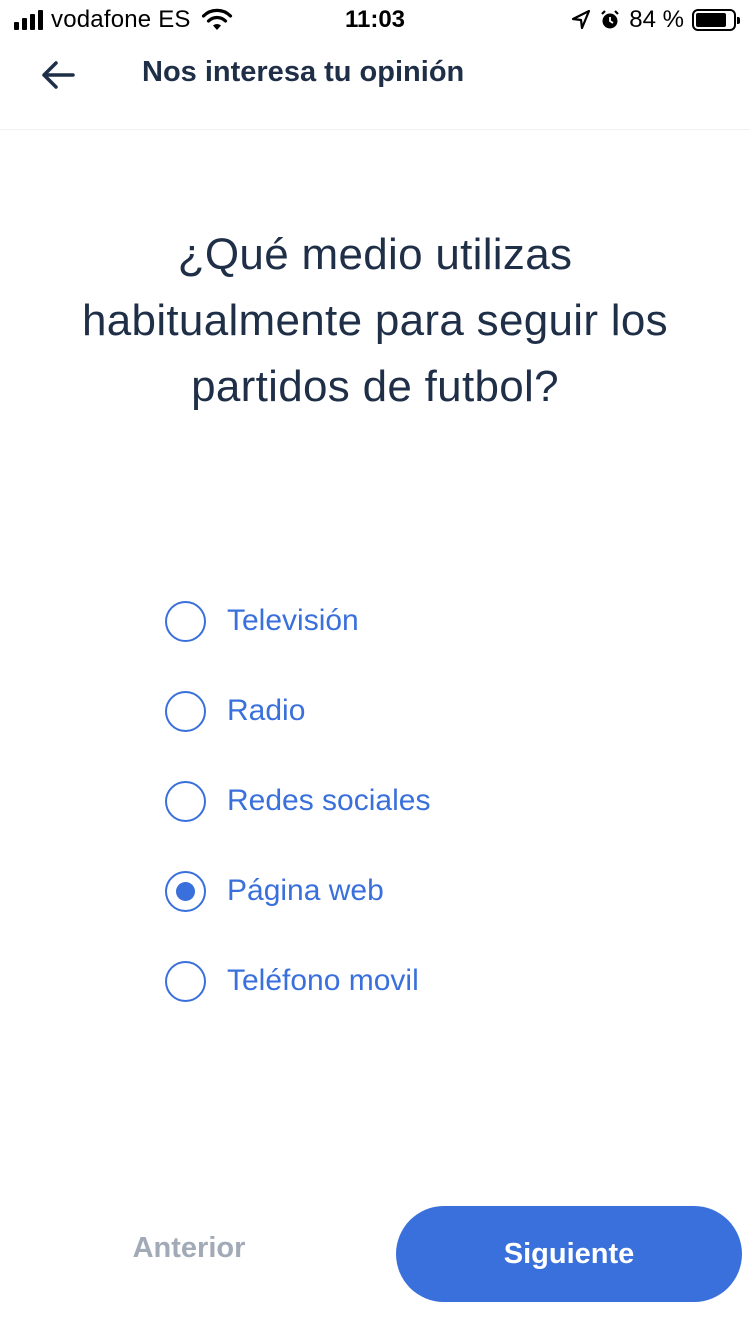 The width and height of the screenshot is (750, 1334). I want to click on question-line-3: partidos de futbol?, so click(375, 386).